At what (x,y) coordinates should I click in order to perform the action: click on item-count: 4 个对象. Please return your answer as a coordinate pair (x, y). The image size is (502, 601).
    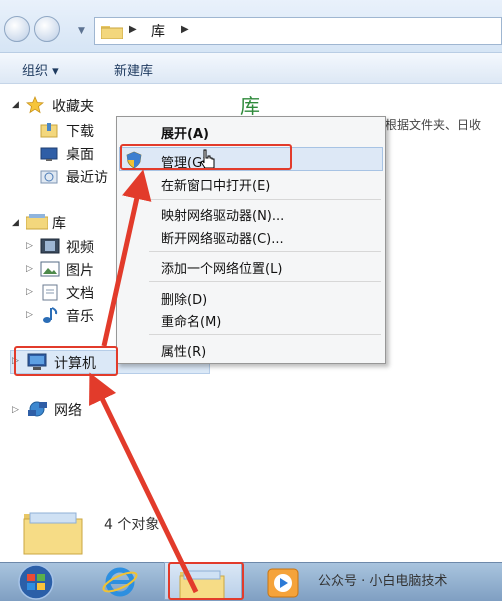
    Looking at the image, I should click on (132, 525).